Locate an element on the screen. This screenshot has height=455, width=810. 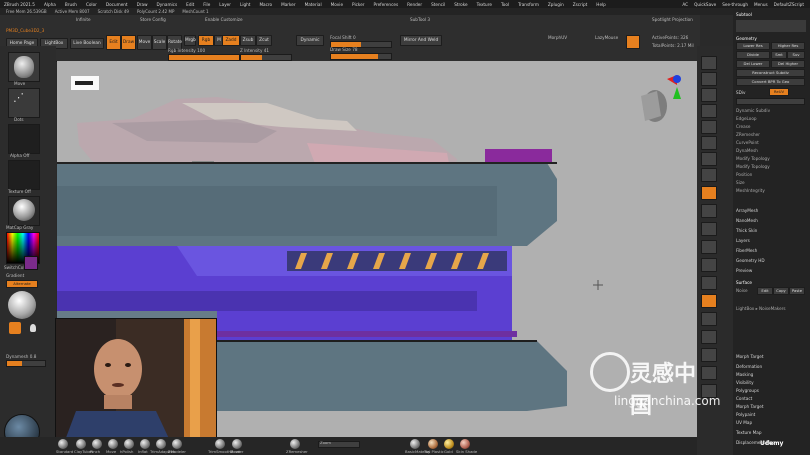
menu-item: Dynamics is located at coordinates (167, 4).